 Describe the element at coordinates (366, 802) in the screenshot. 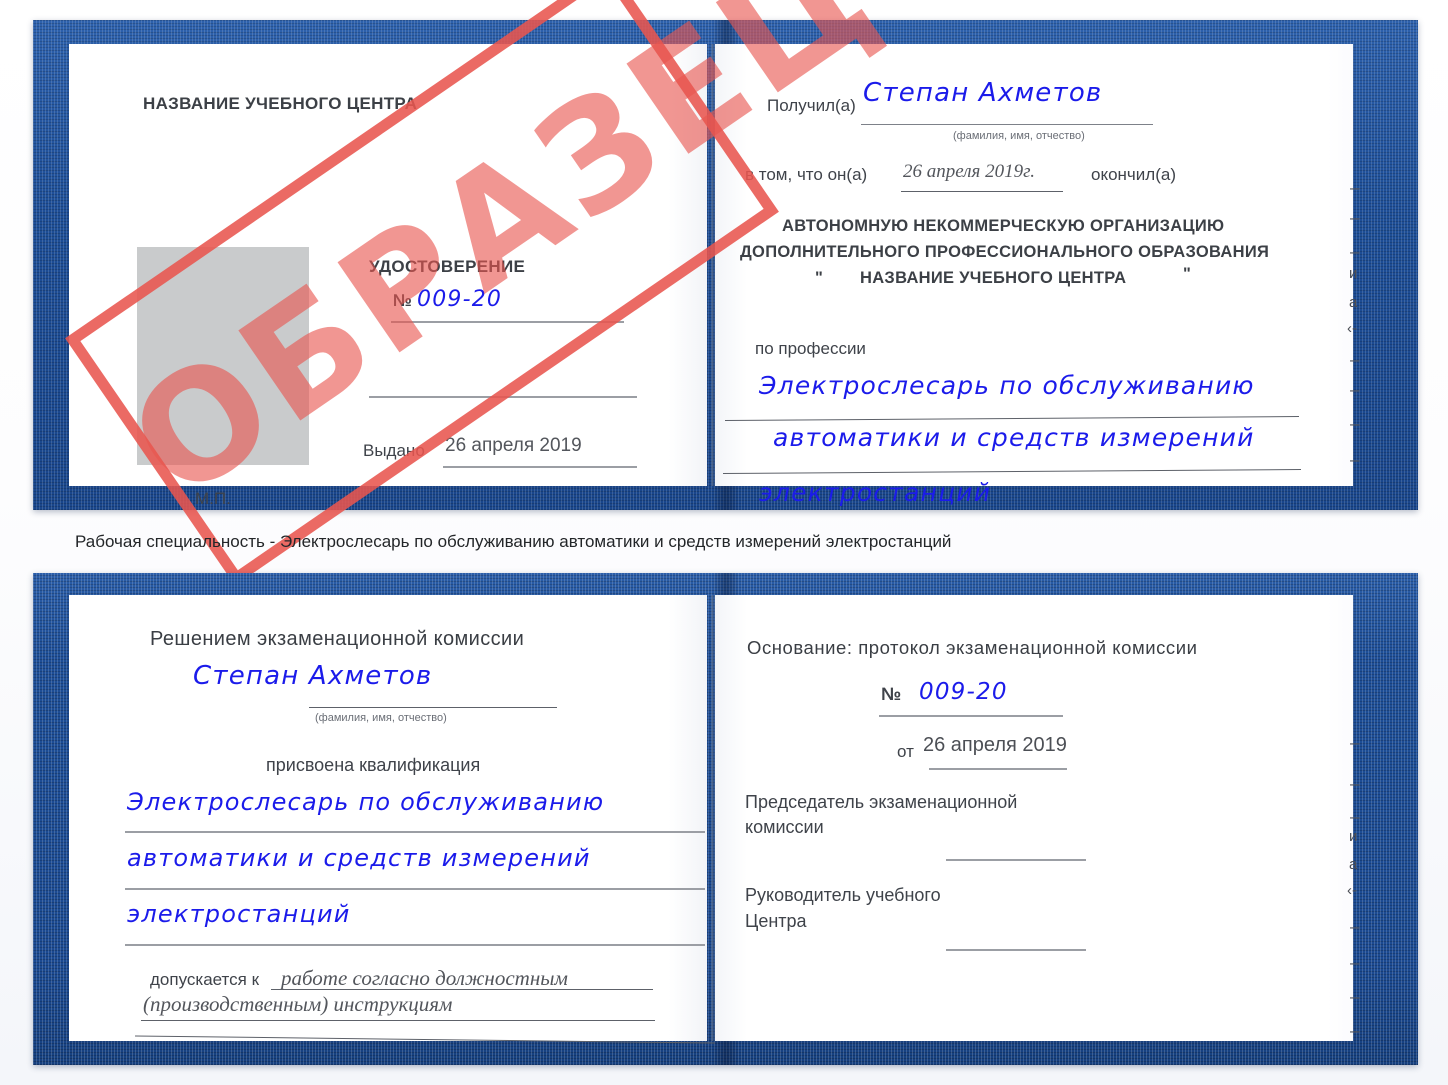

I see `qualification-line-1: Электрослесарь по обслуживанию` at that location.